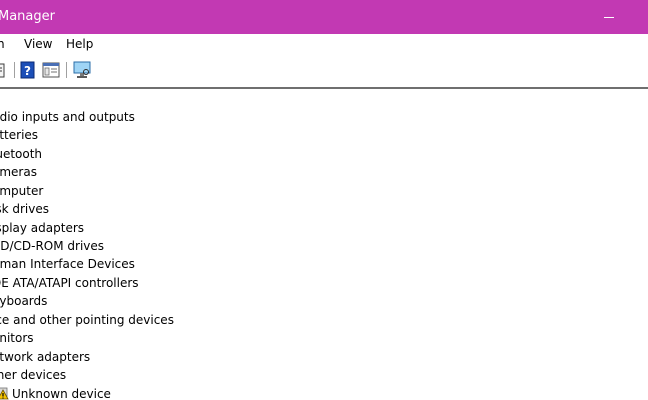  What do you see at coordinates (18, 172) in the screenshot?
I see `tree-item-cameras: ameras` at bounding box center [18, 172].